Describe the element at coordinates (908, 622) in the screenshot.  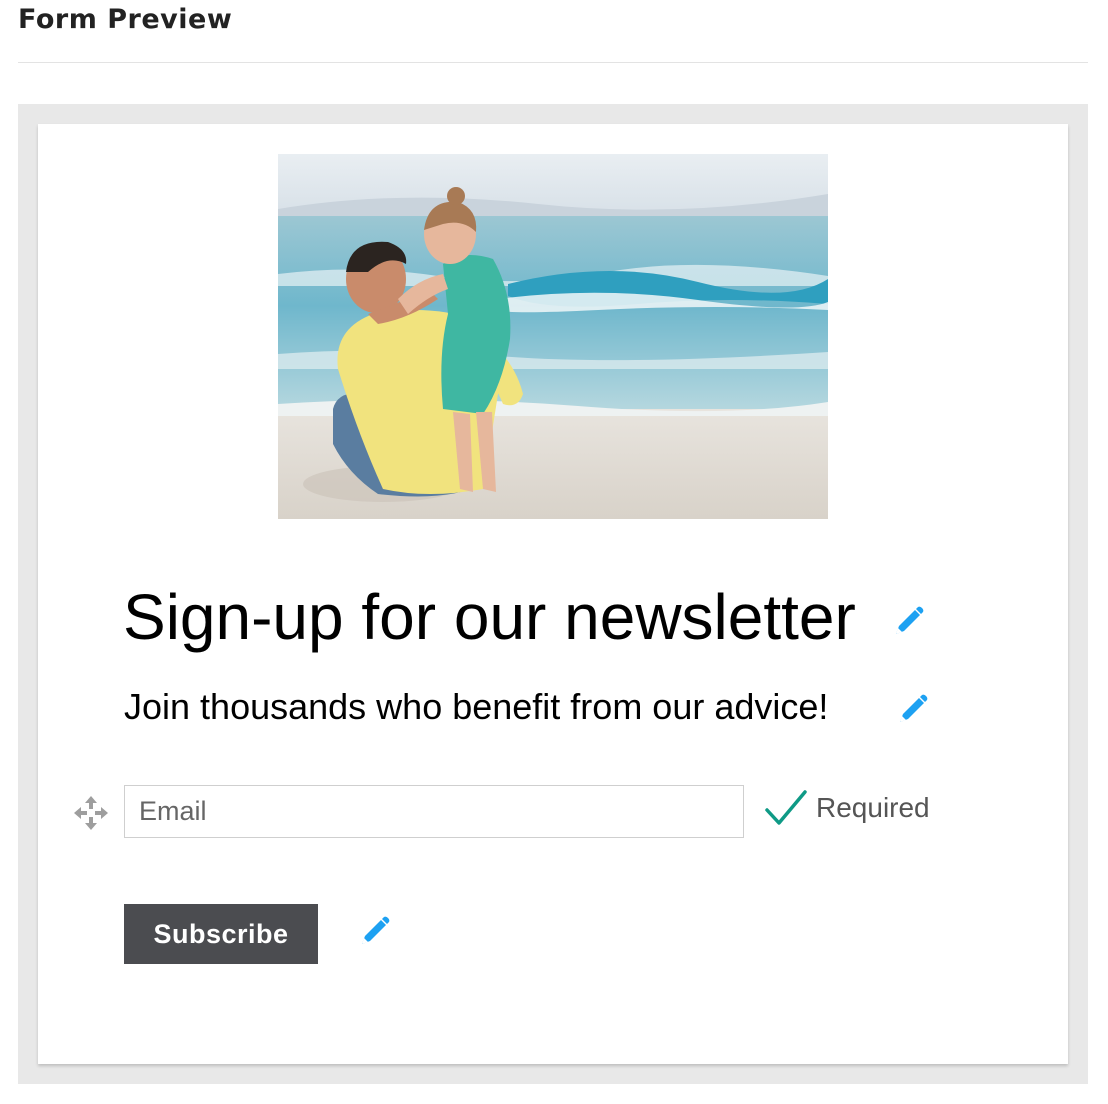
I see `edit-heading-pencil-icon` at that location.